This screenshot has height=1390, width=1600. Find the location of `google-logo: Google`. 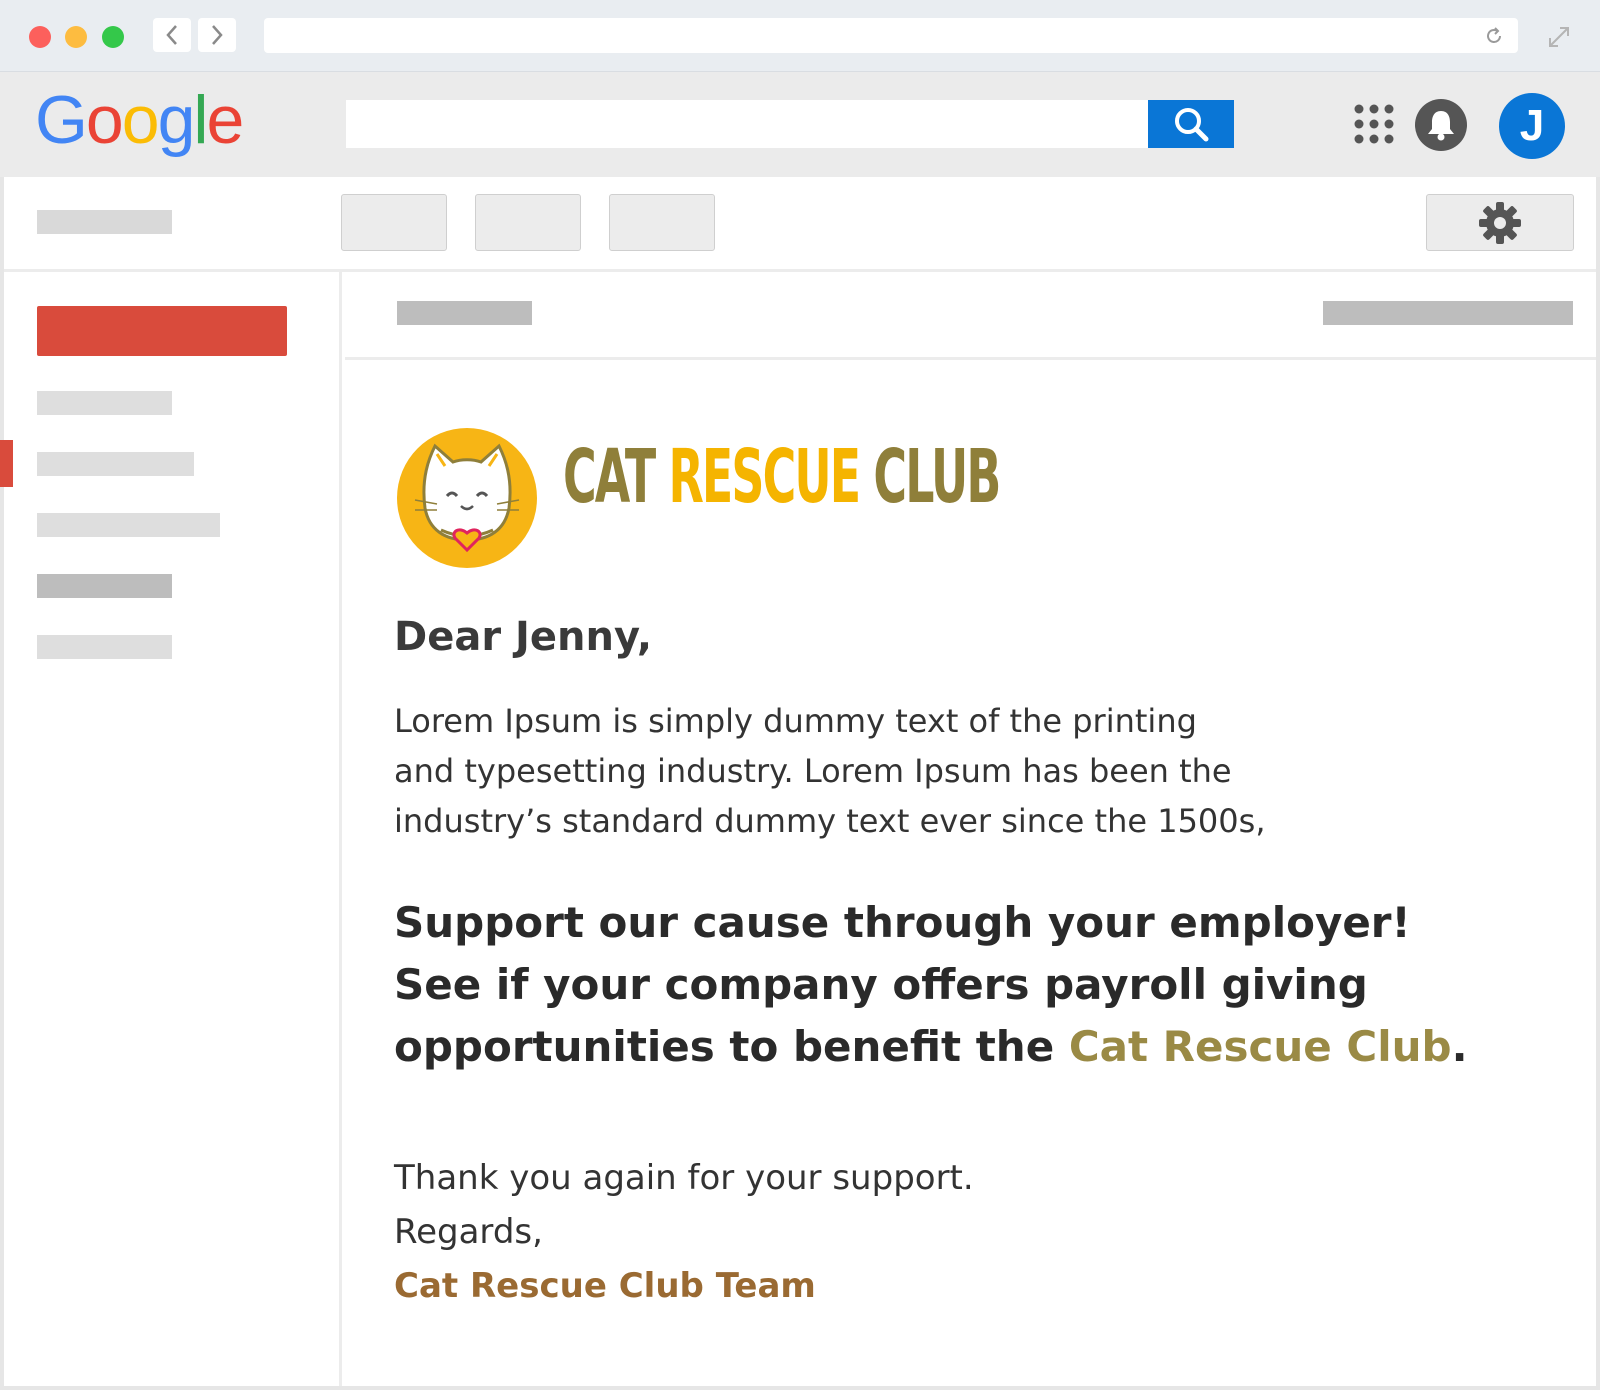

google-logo: Google is located at coordinates (140, 120).